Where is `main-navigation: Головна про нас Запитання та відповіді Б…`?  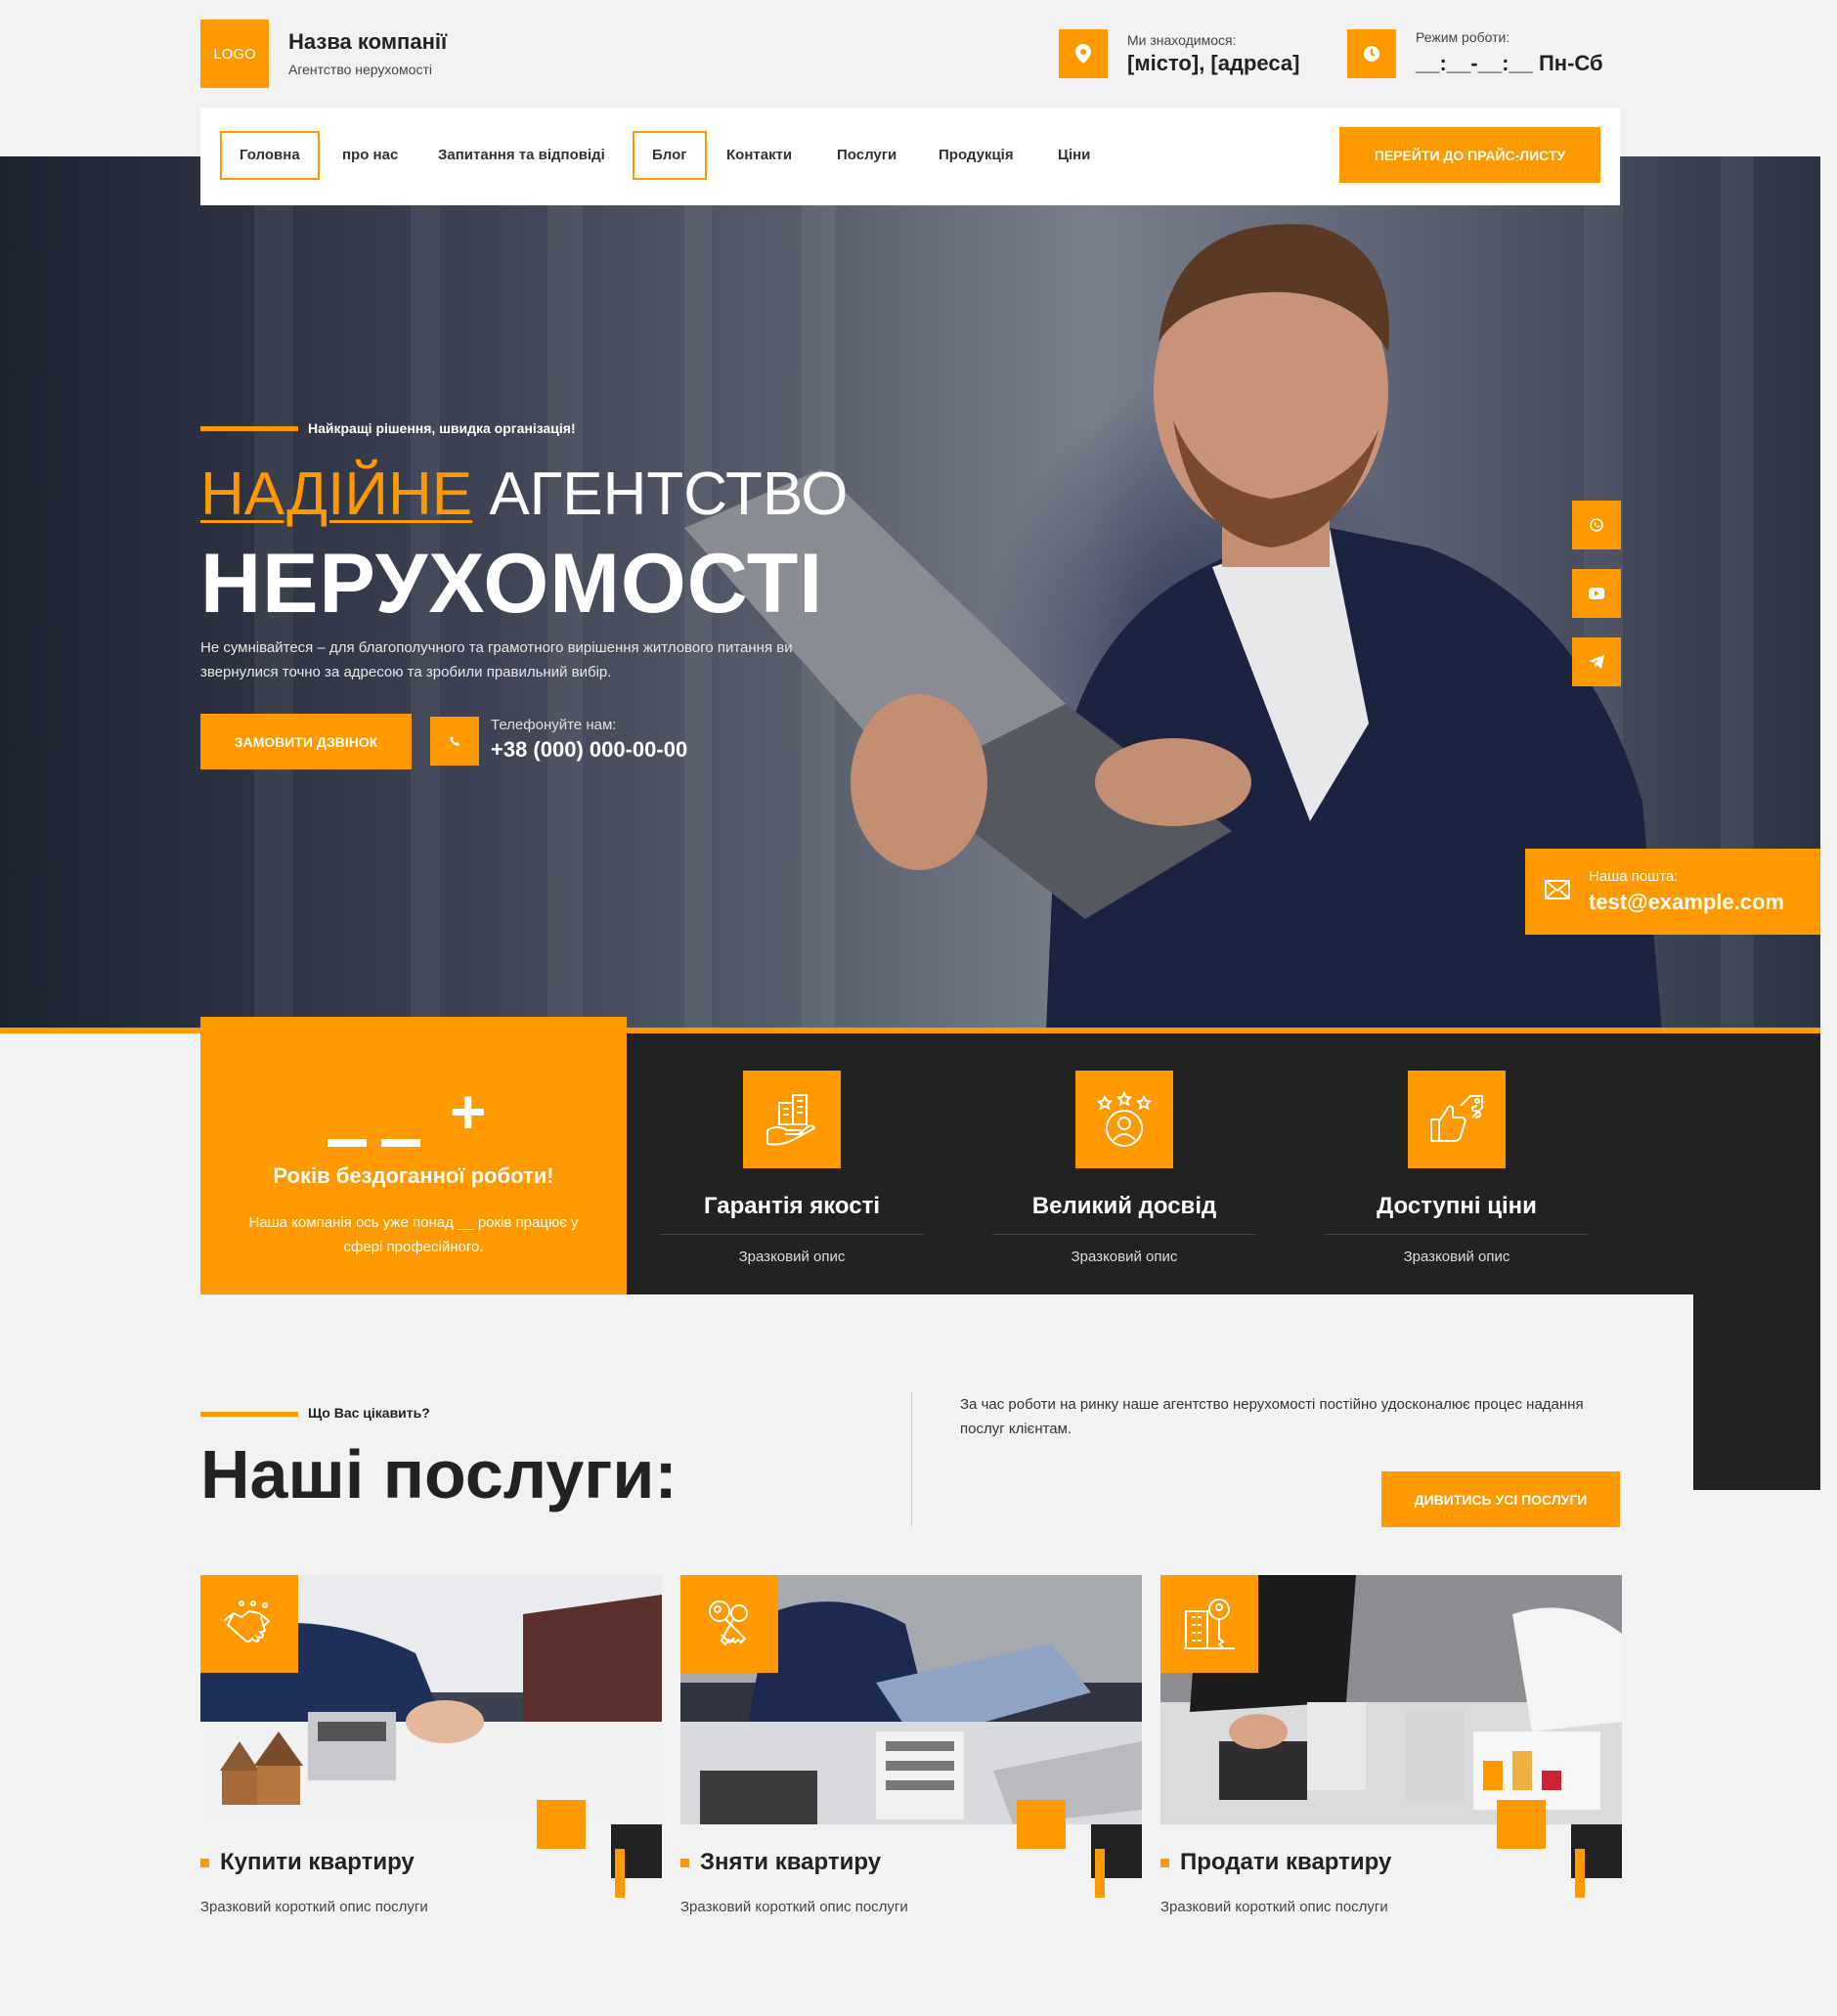 main-navigation: Головна про нас Запитання та відповіді Б… is located at coordinates (910, 156).